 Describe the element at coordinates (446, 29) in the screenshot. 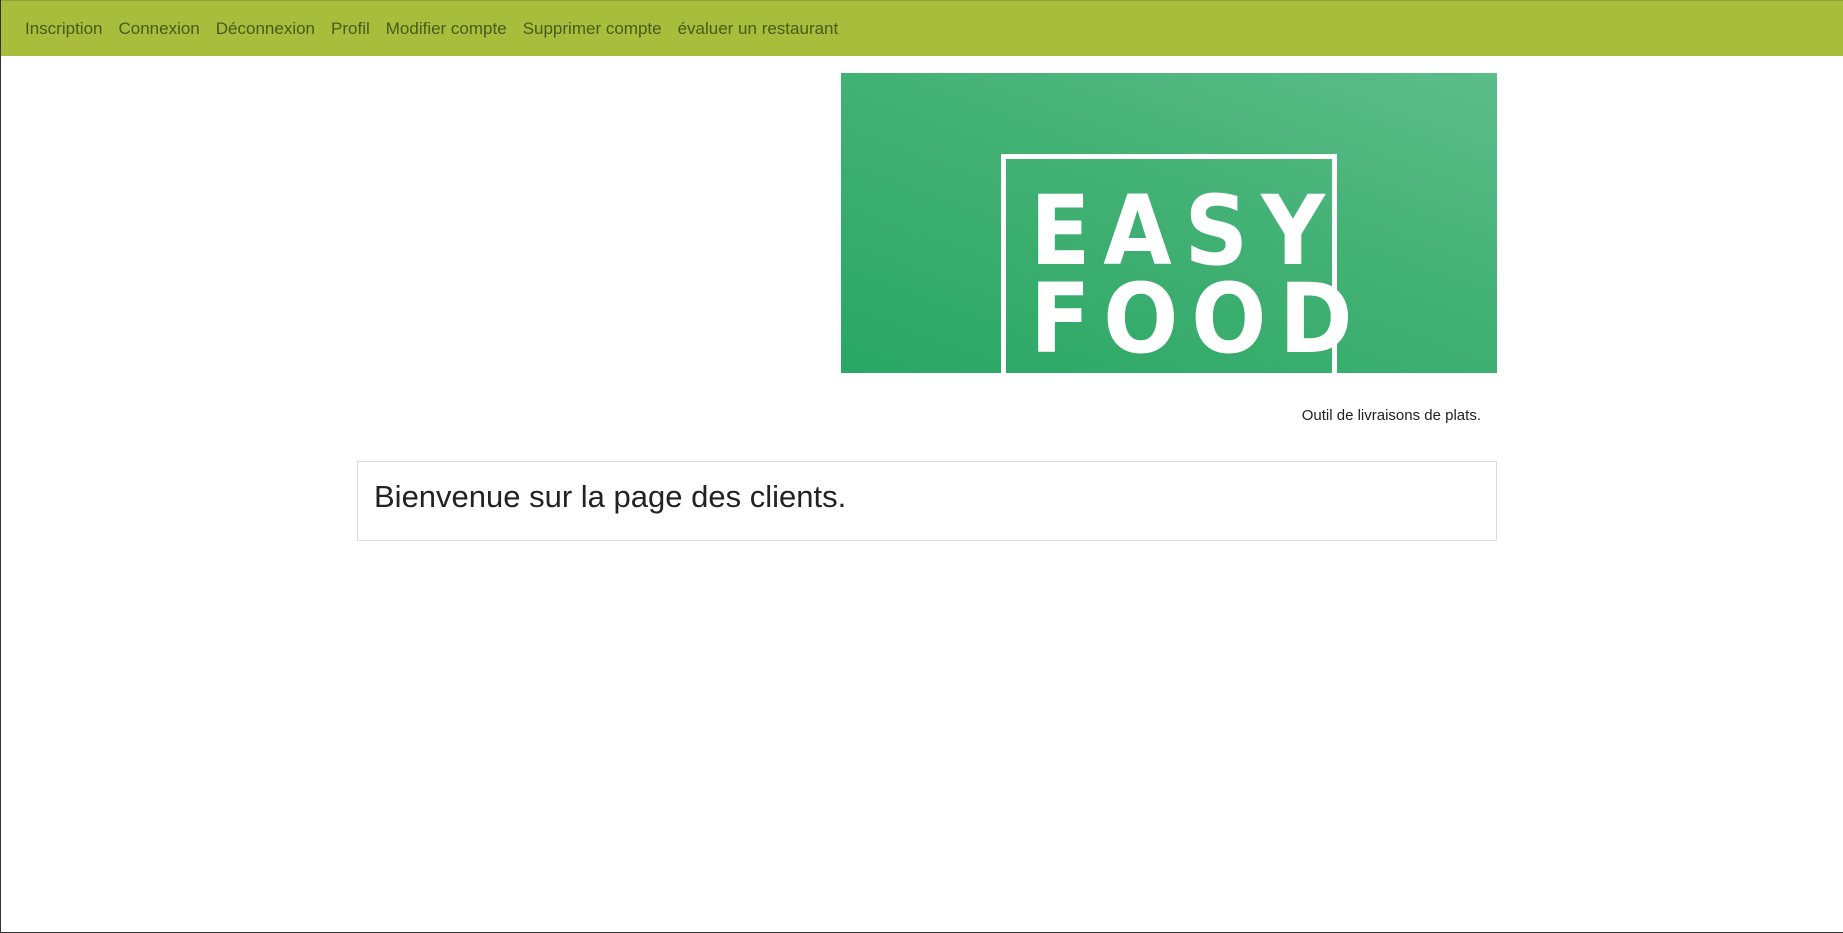

I see `nav-link-modifier-compte: Modifier compte` at that location.